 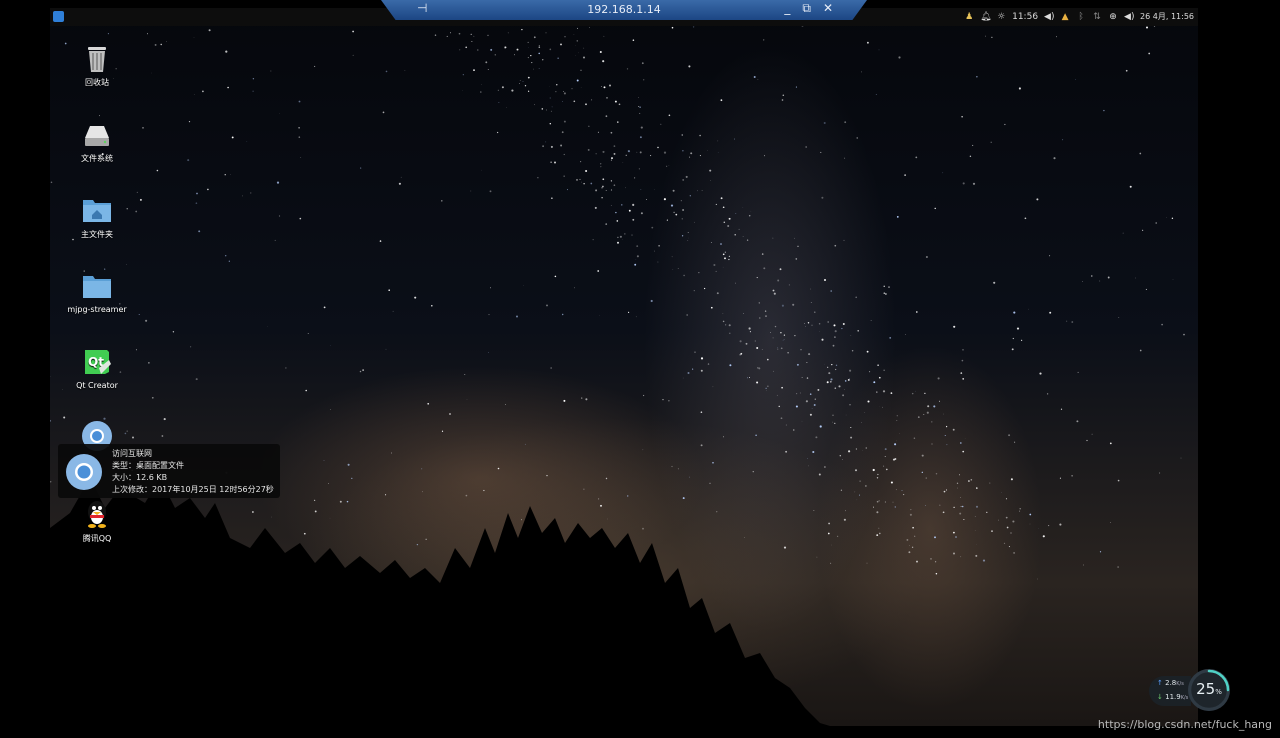 I want to click on tooltip-size: 大小：12.6 KB, so click(x=140, y=477).